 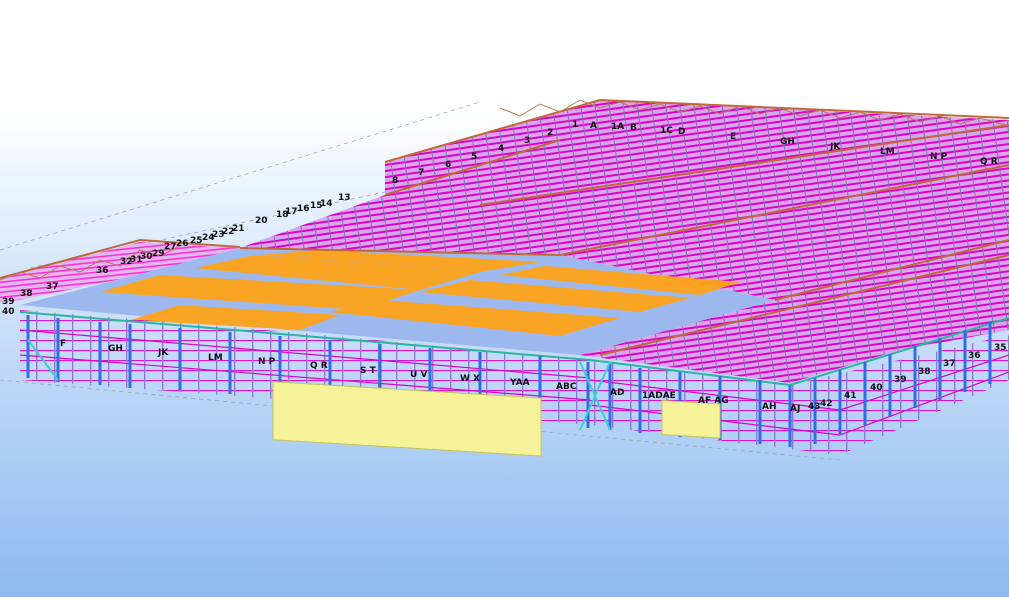 I want to click on grid-label: 1, so click(x=575, y=125).